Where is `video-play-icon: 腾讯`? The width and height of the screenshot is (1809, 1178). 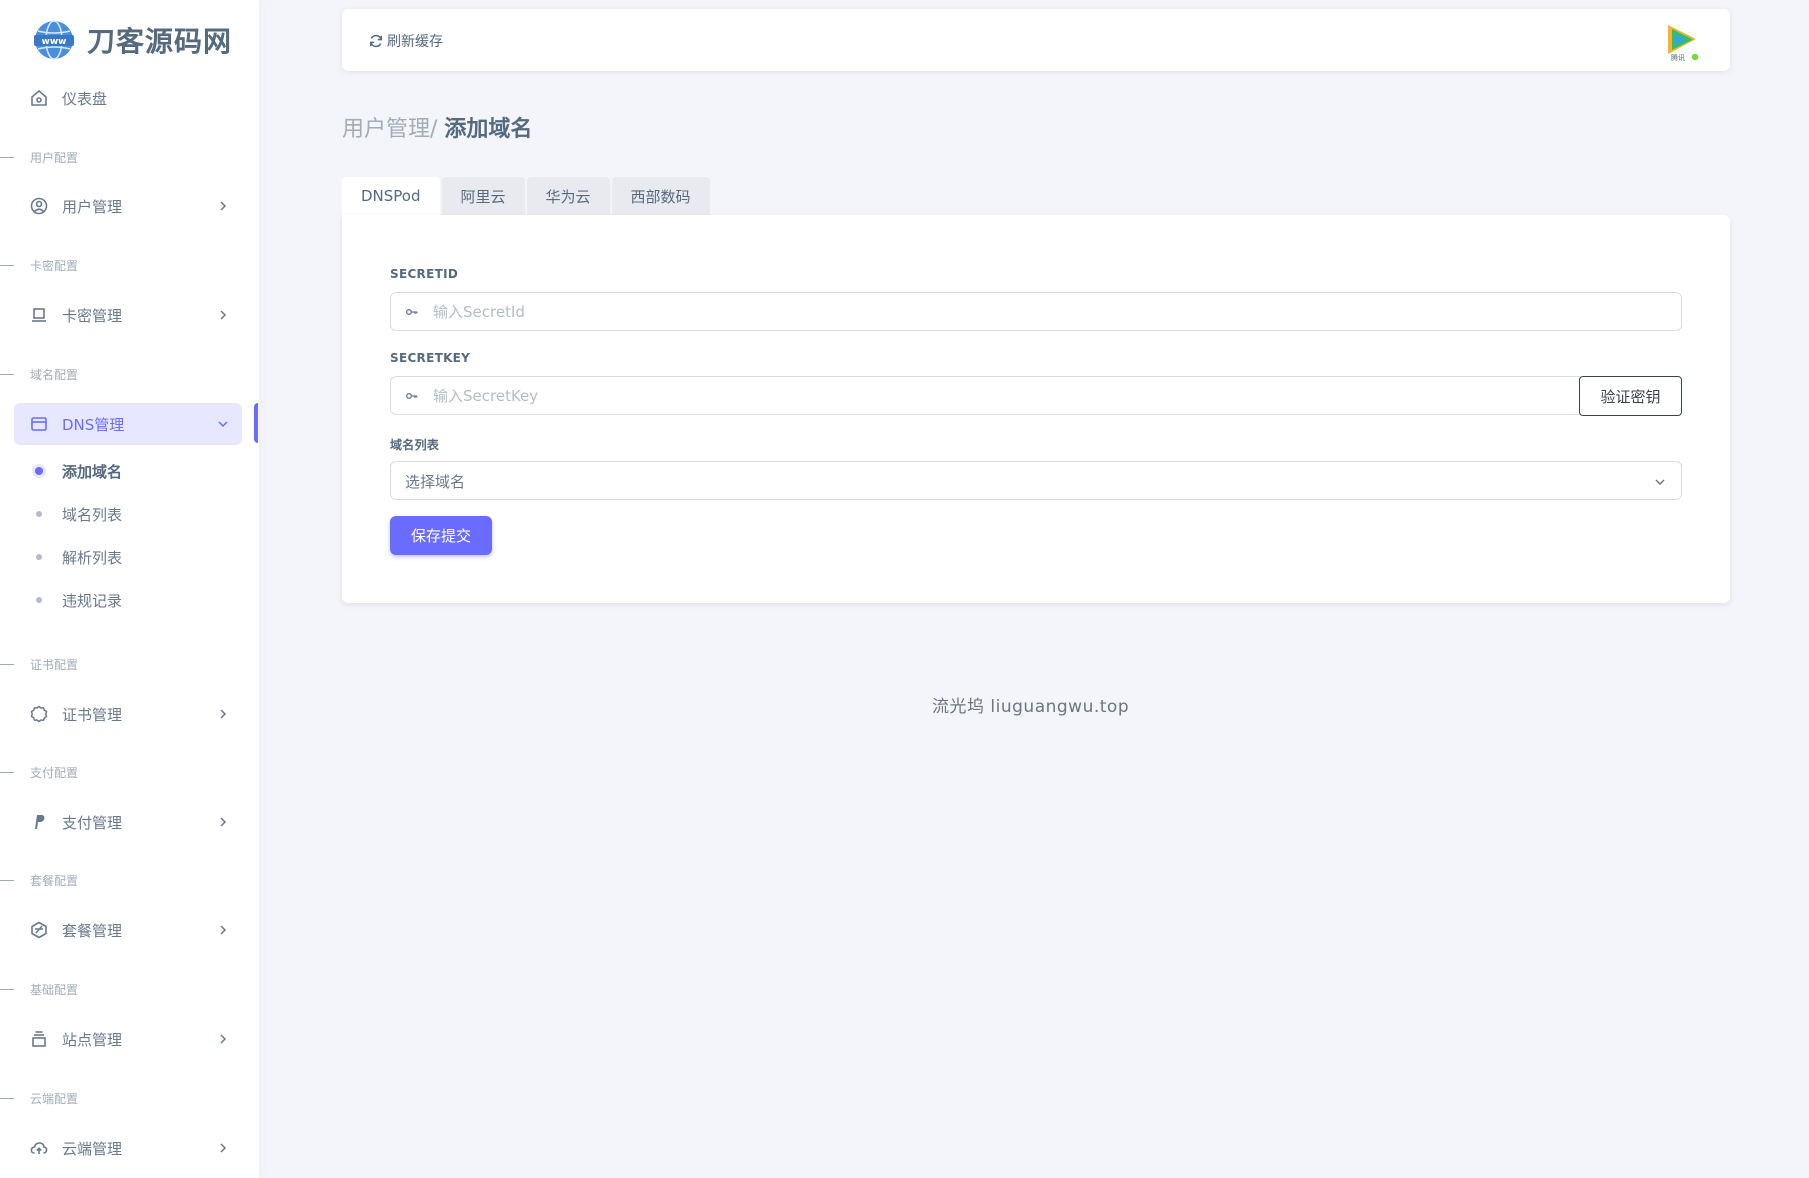
video-play-icon: 腾讯 is located at coordinates (1682, 41).